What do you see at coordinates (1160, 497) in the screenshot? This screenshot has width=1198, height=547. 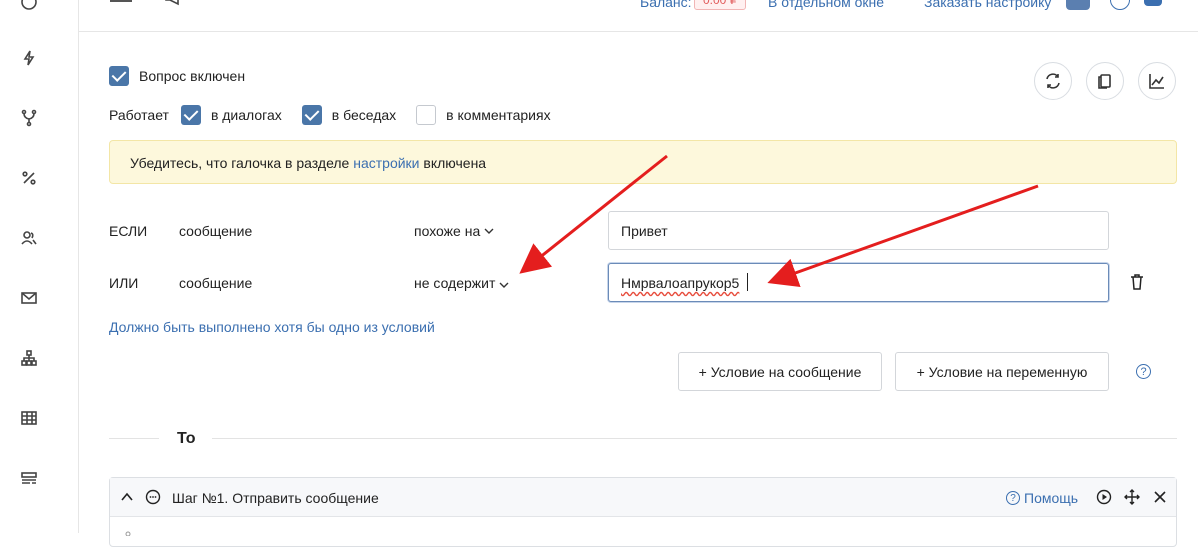 I see `close-icon` at bounding box center [1160, 497].